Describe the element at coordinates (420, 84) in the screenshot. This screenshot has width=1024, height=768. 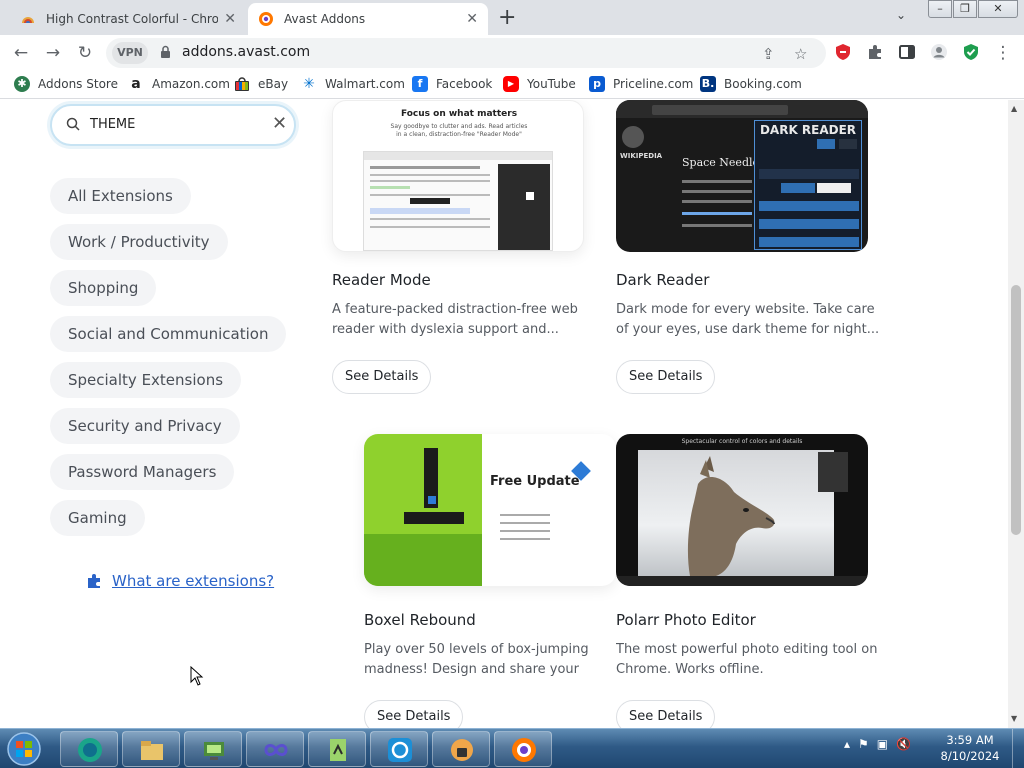
I see `facebook-icon: f` at that location.